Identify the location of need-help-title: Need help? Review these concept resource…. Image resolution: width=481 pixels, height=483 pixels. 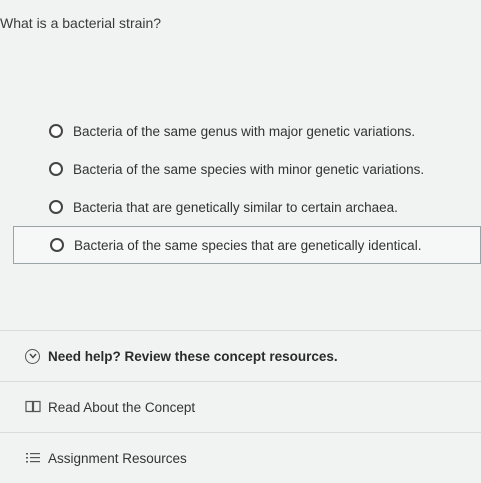
(193, 356).